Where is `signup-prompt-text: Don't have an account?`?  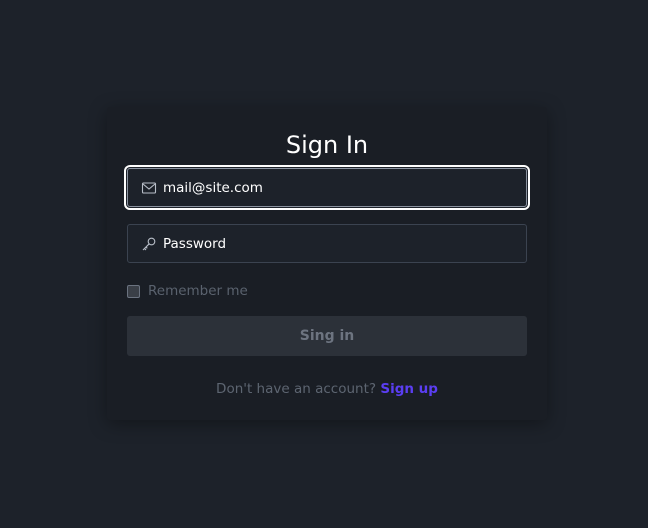
signup-prompt-text: Don't have an account? is located at coordinates (296, 389).